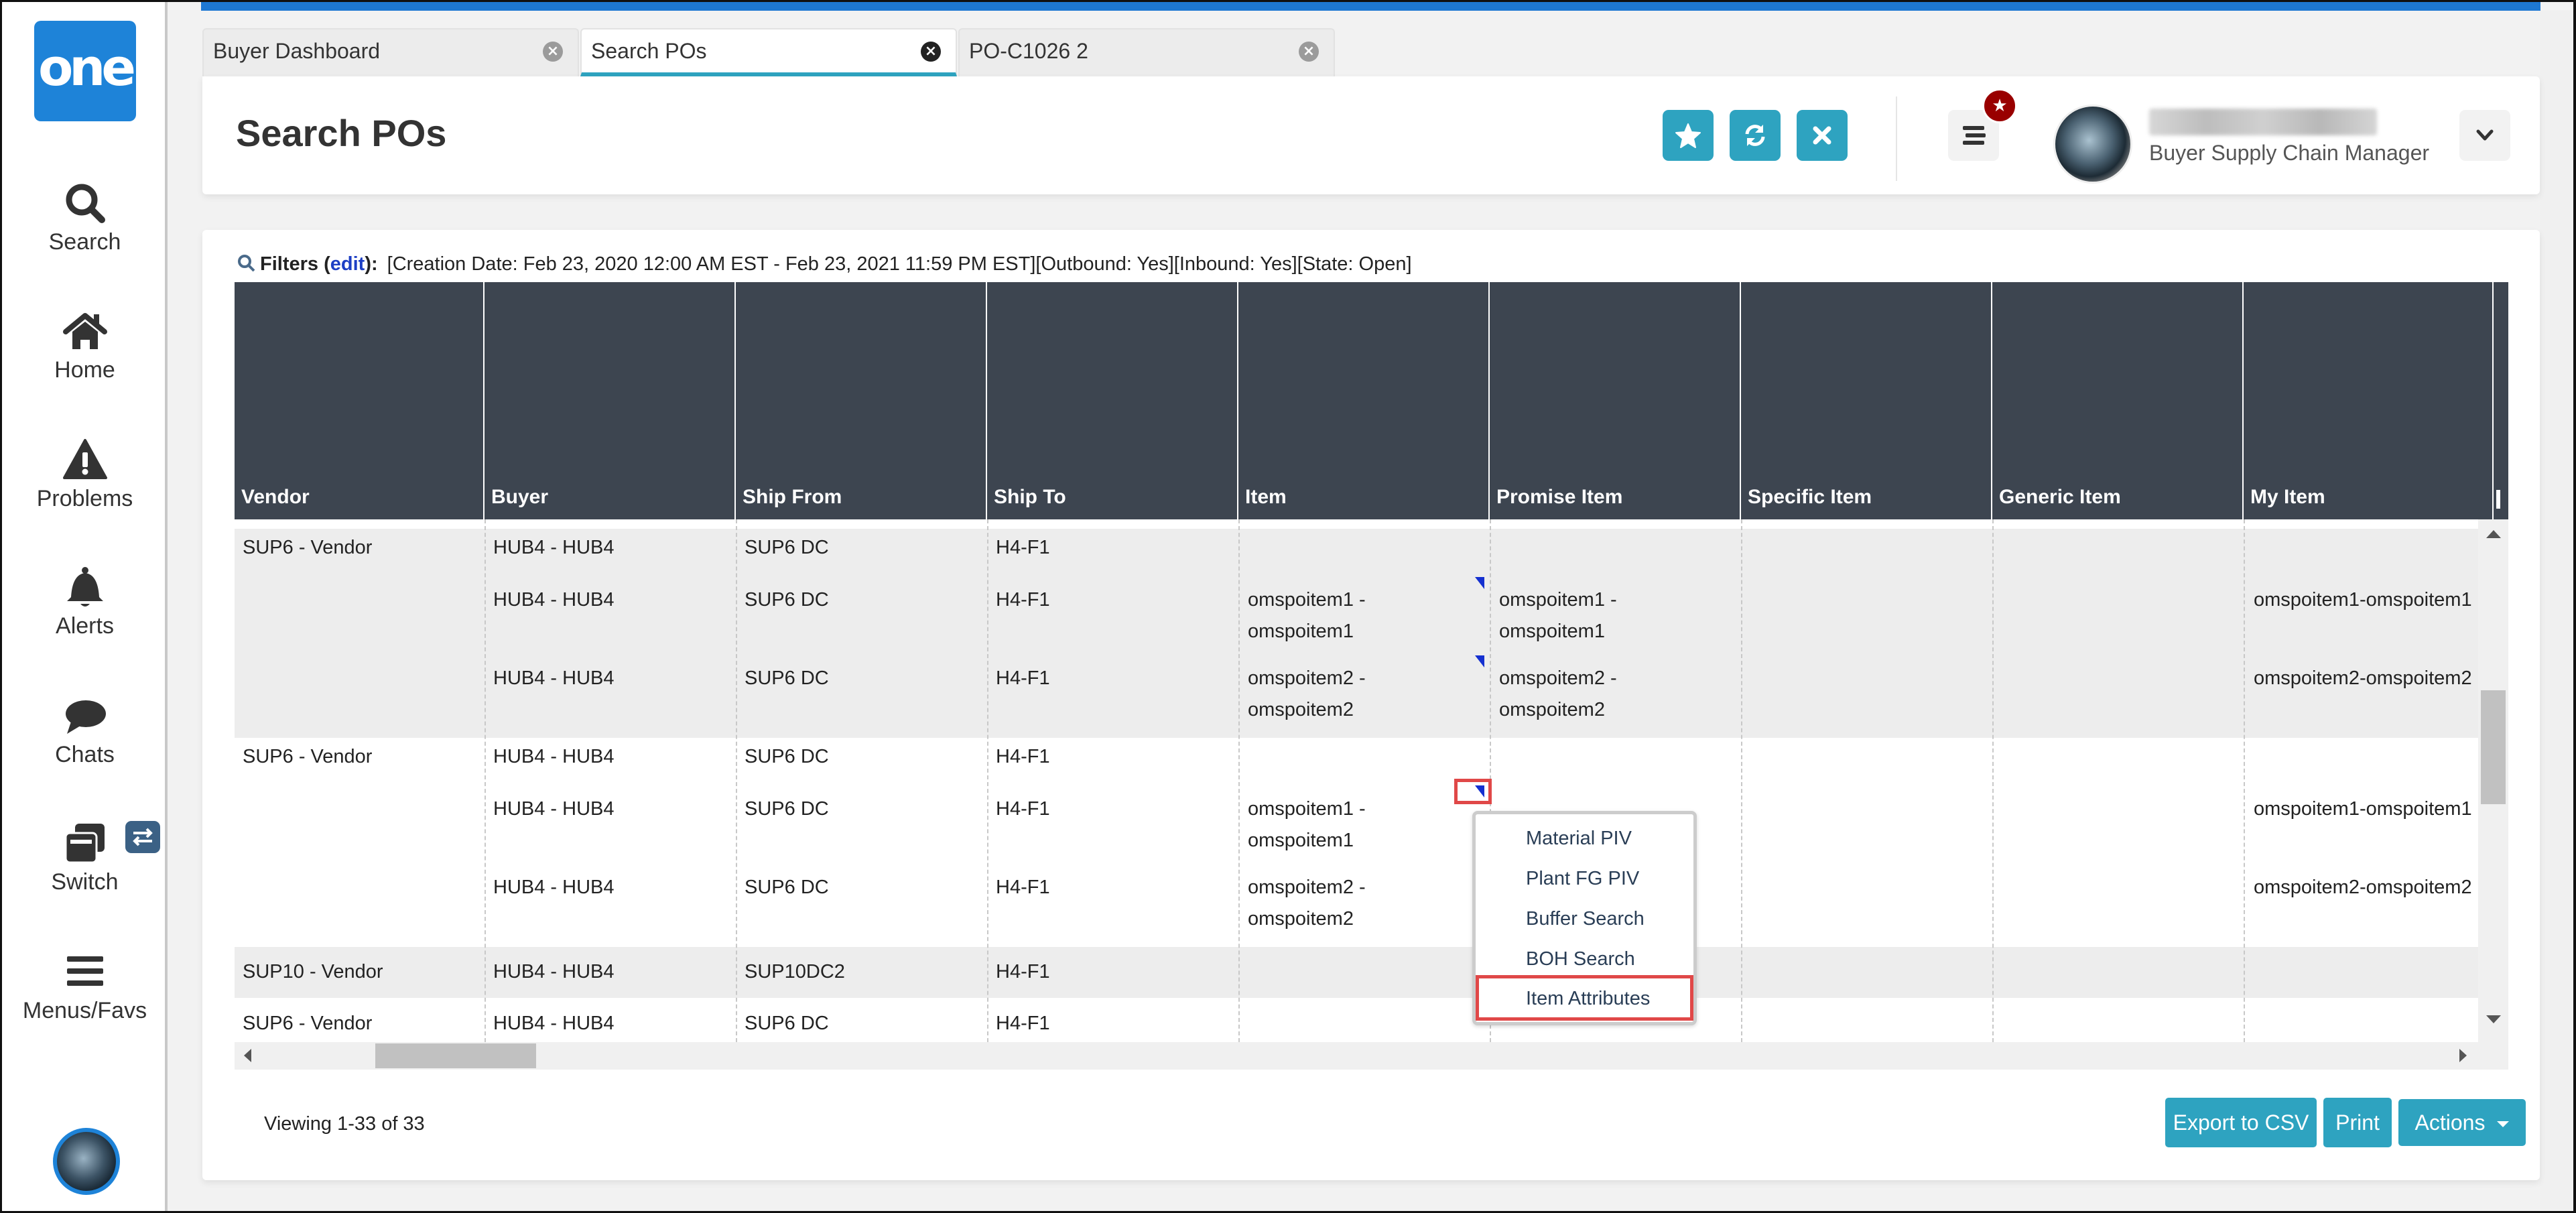 Image resolution: width=2576 pixels, height=1213 pixels. Describe the element at coordinates (795, 971) in the screenshot. I see `cell-ship-from: SUP10DC2` at that location.